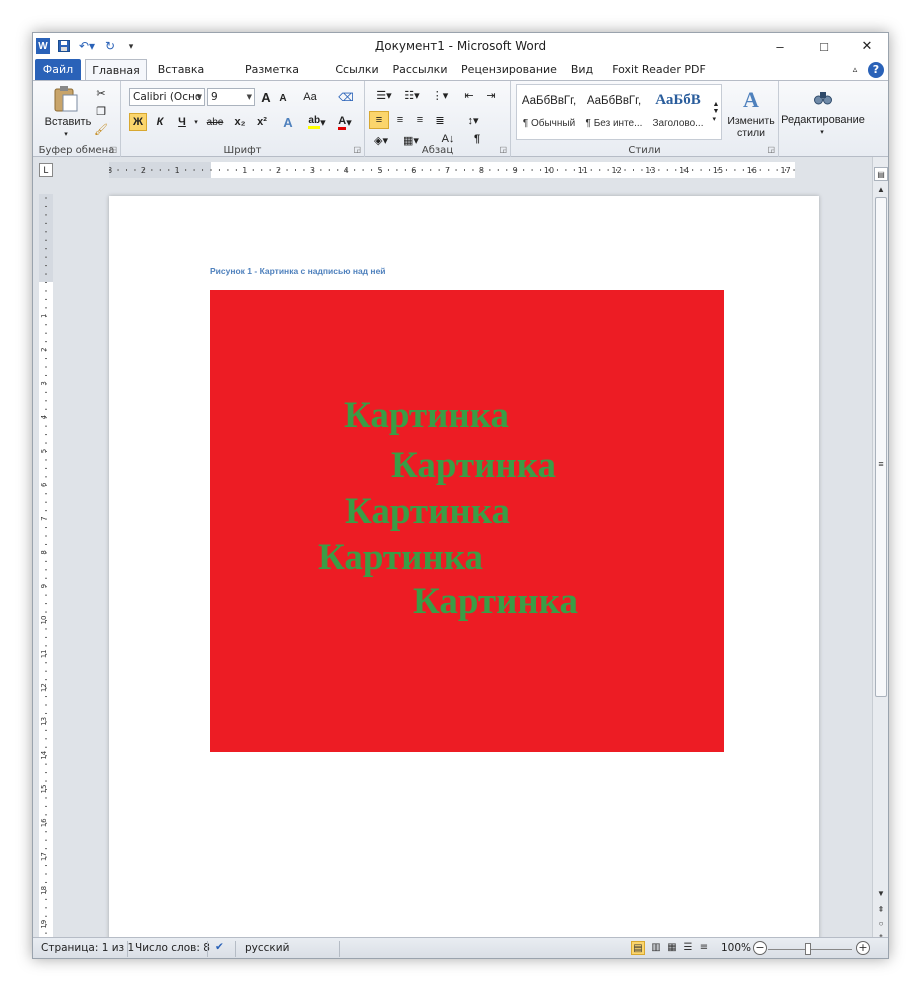 The width and height of the screenshot is (920, 991). Describe the element at coordinates (876, 70) in the screenshot. I see `help-icon: ?` at that location.